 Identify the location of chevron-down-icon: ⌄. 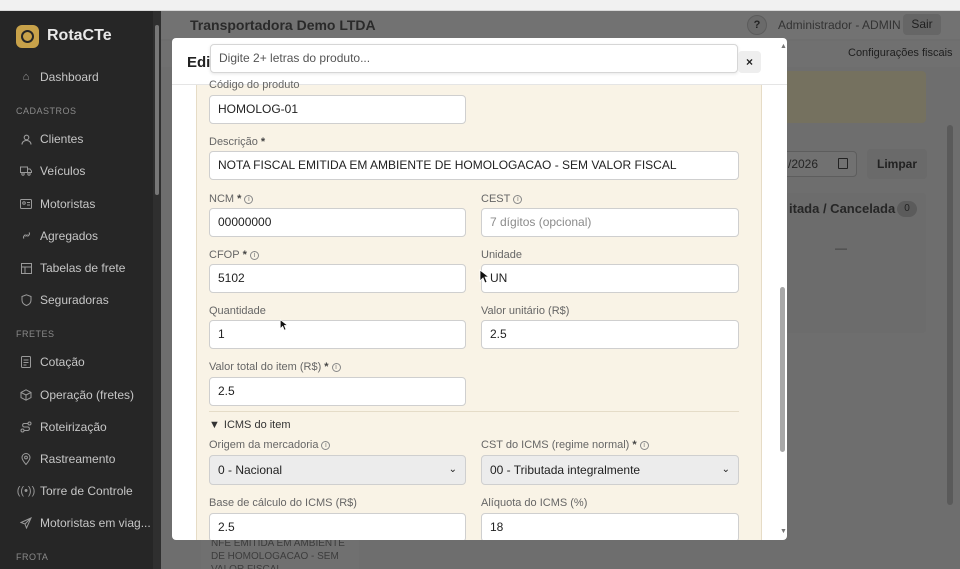
(725, 469).